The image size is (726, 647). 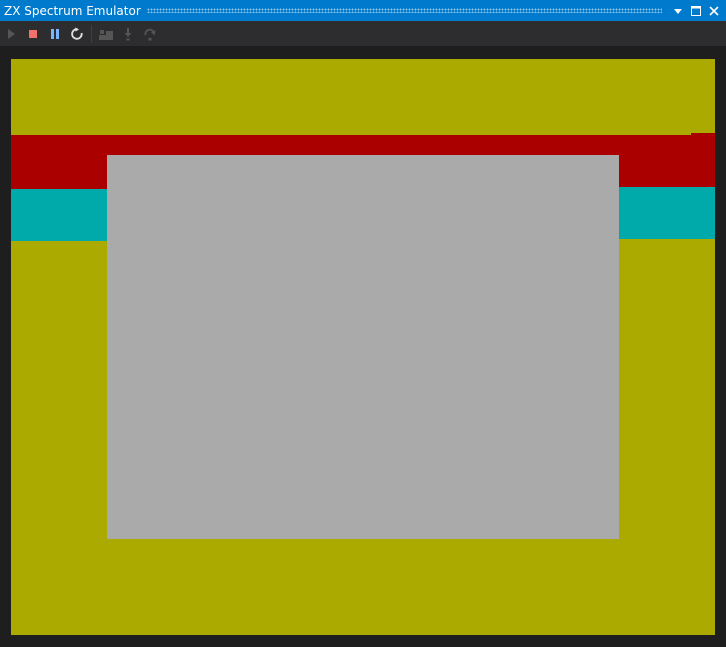 I want to click on stop-button, so click(x=33, y=34).